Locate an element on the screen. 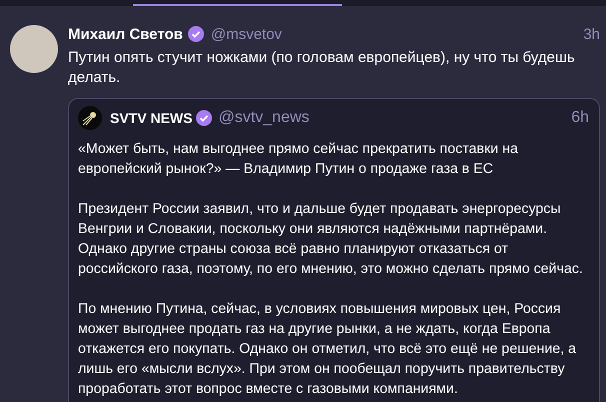 The height and width of the screenshot is (402, 606). timestamp: 6h is located at coordinates (580, 118).